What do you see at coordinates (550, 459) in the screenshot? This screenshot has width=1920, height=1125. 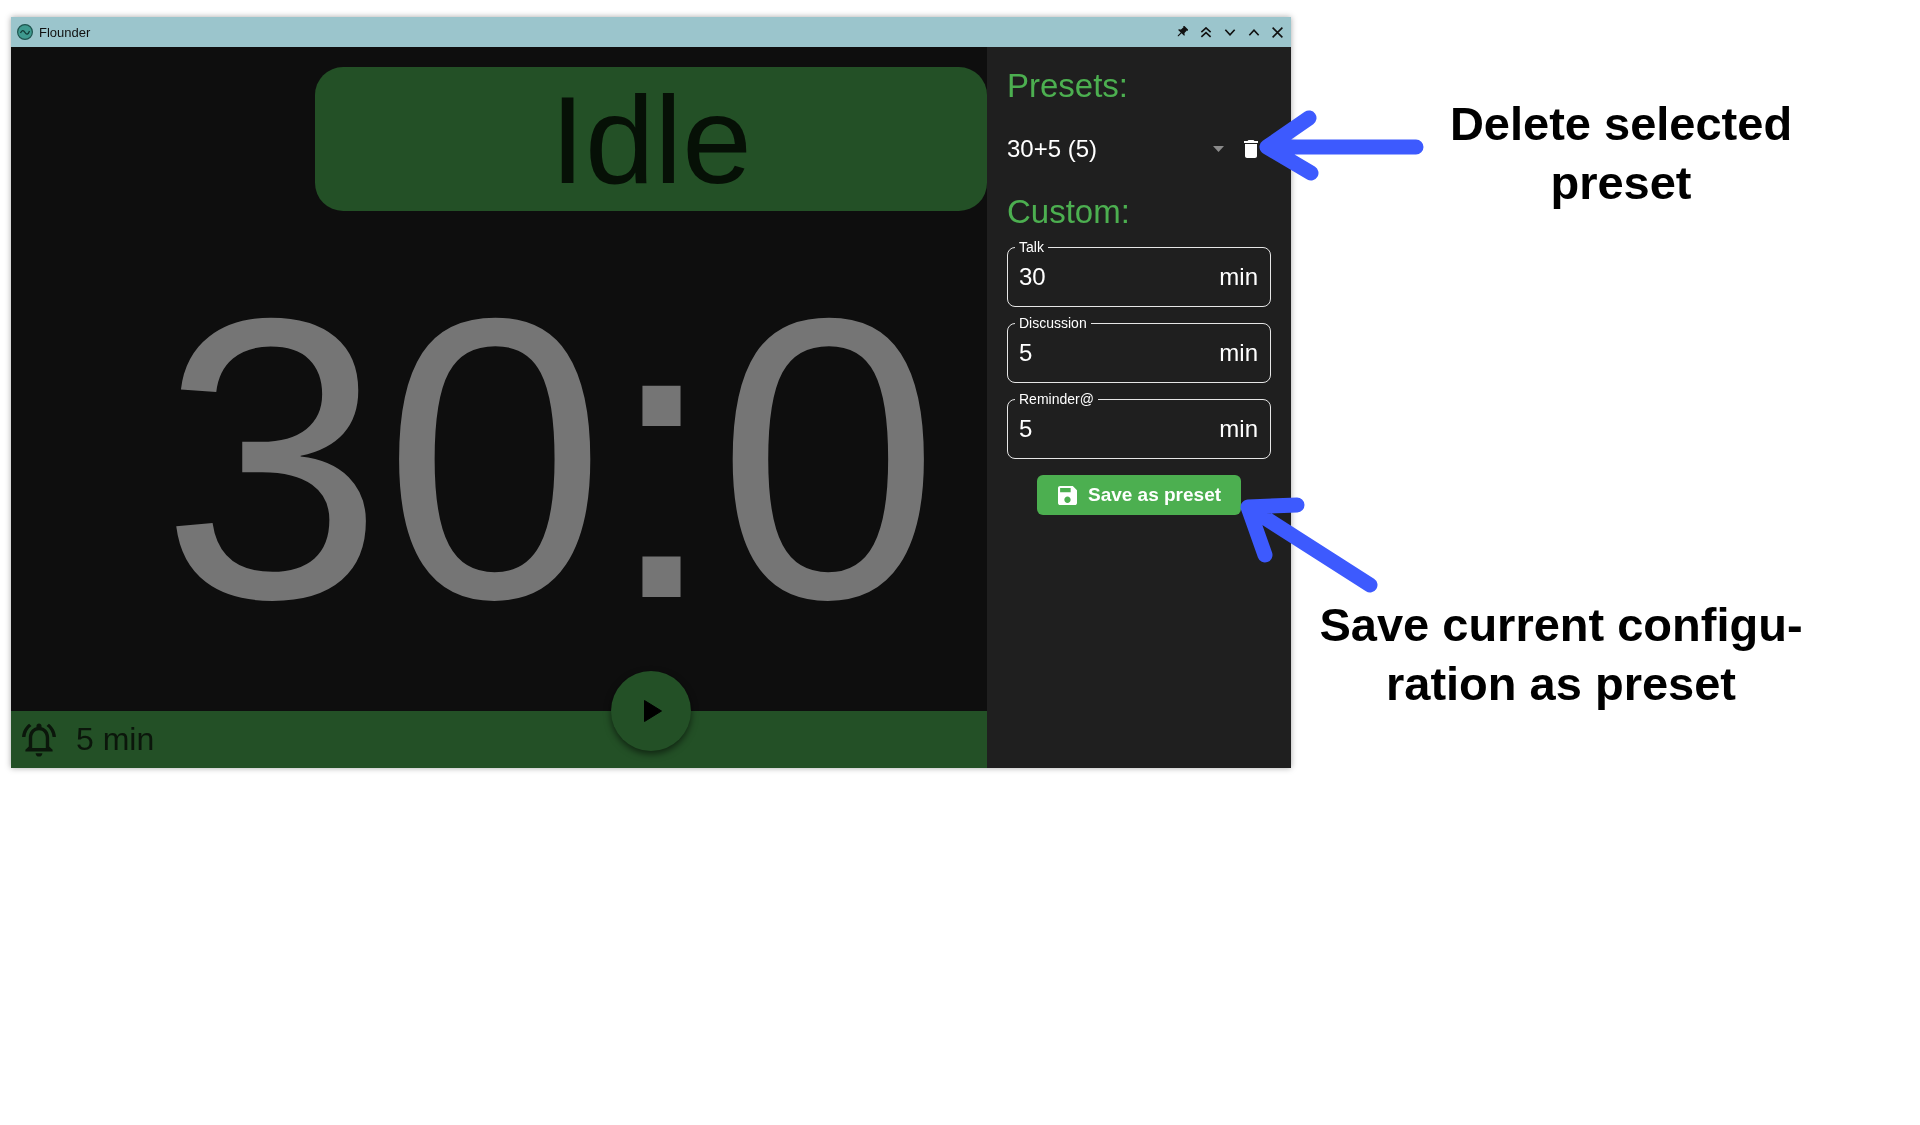 I see `timer-display: 30:0` at bounding box center [550, 459].